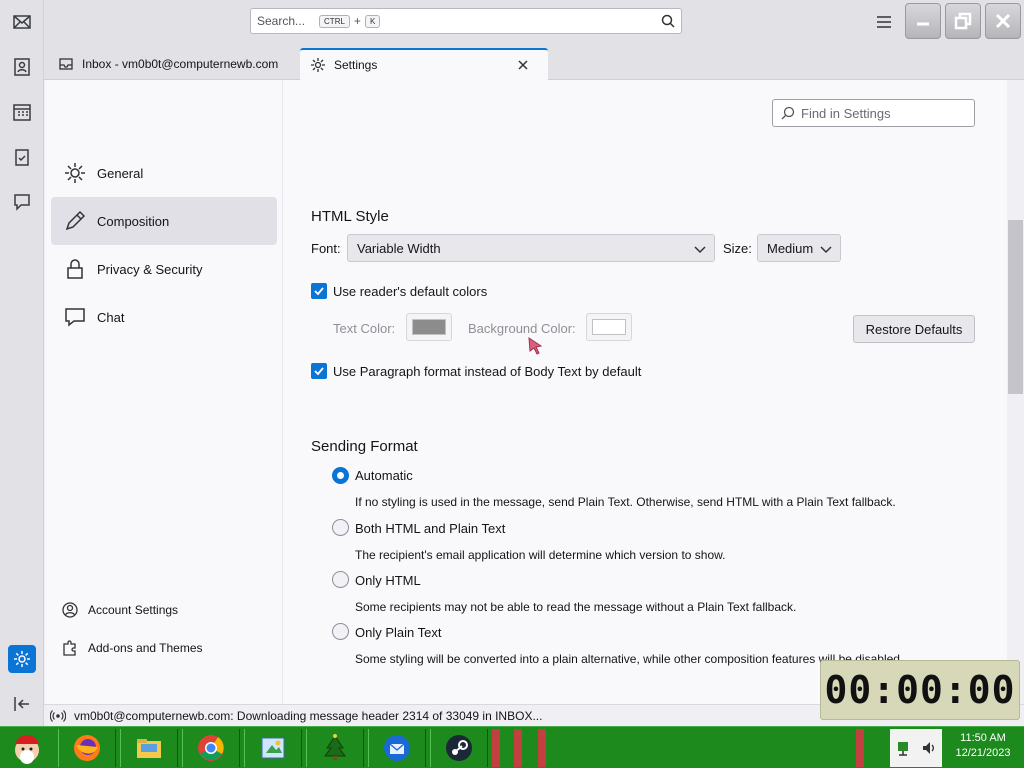  I want to click on taskbar-firefox, so click(87, 748).